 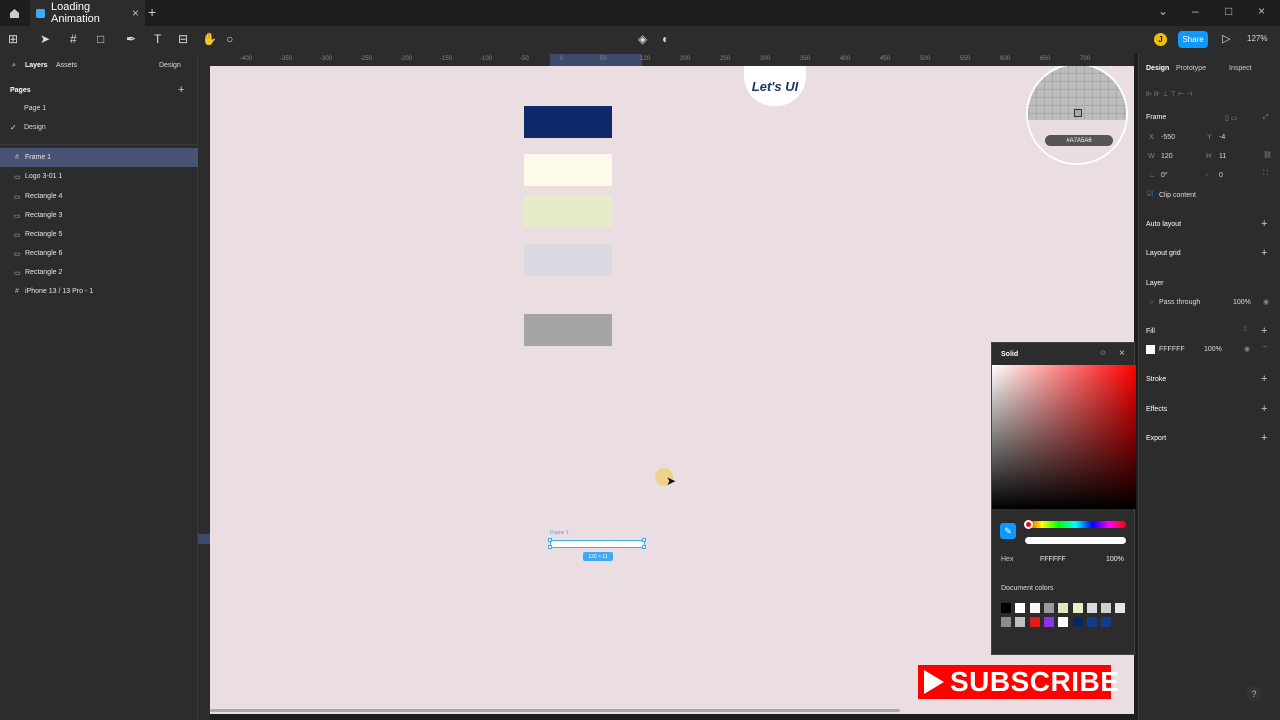 I want to click on align-controls: ⊫ ⊪ ⊥ ⊤ ⊢ ⊣, so click(x=1169, y=94).